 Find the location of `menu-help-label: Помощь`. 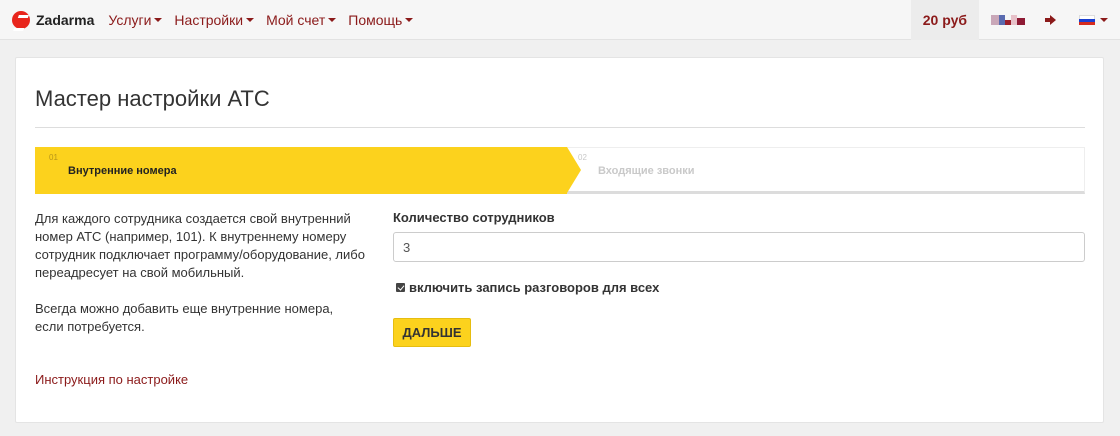

menu-help-label: Помощь is located at coordinates (375, 19).